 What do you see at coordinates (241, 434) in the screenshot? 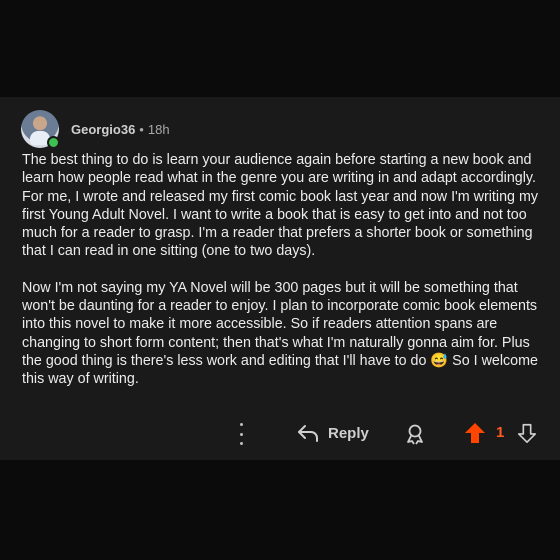
I see `more-options-icon` at bounding box center [241, 434].